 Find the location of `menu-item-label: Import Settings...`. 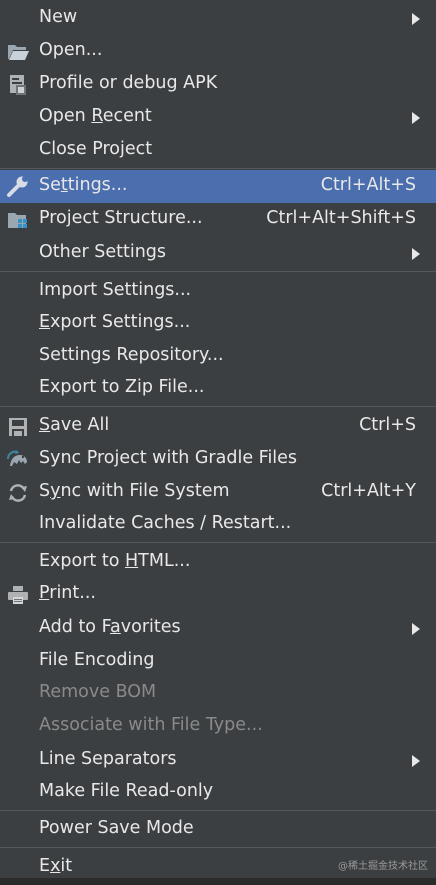

menu-item-label: Import Settings... is located at coordinates (115, 290).